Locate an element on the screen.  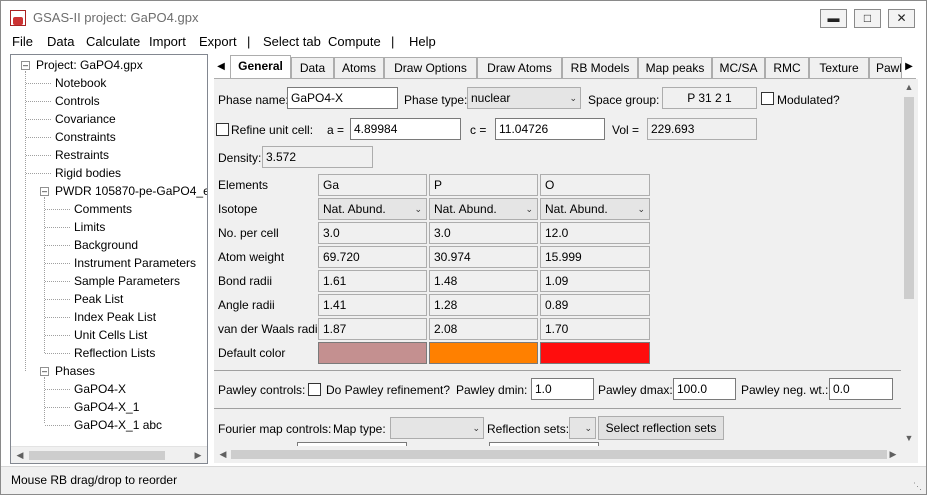
bond-radii-cell: 1.61 is located at coordinates (372, 281).